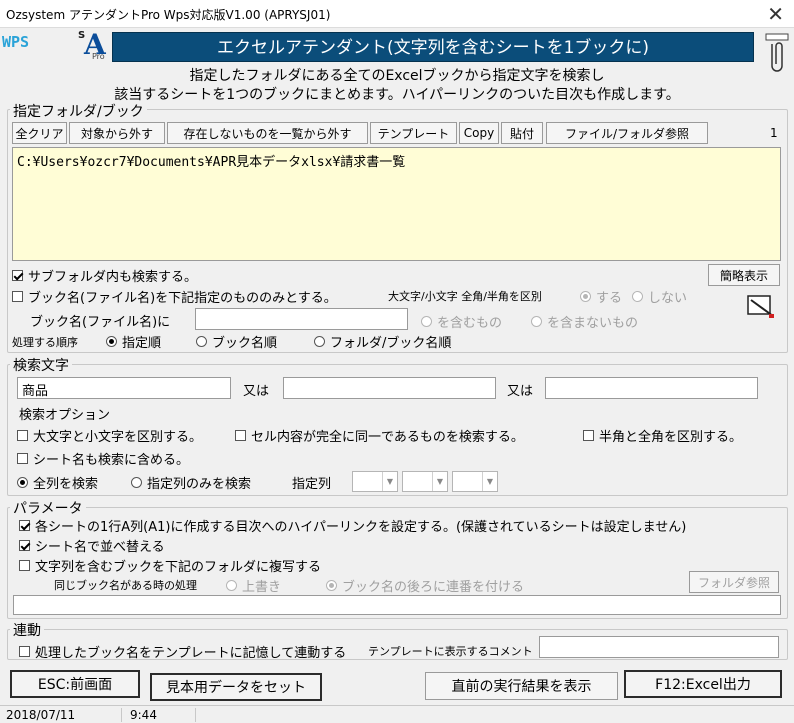 This screenshot has width=794, height=723. I want to click on close-icon: ✕, so click(775, 14).